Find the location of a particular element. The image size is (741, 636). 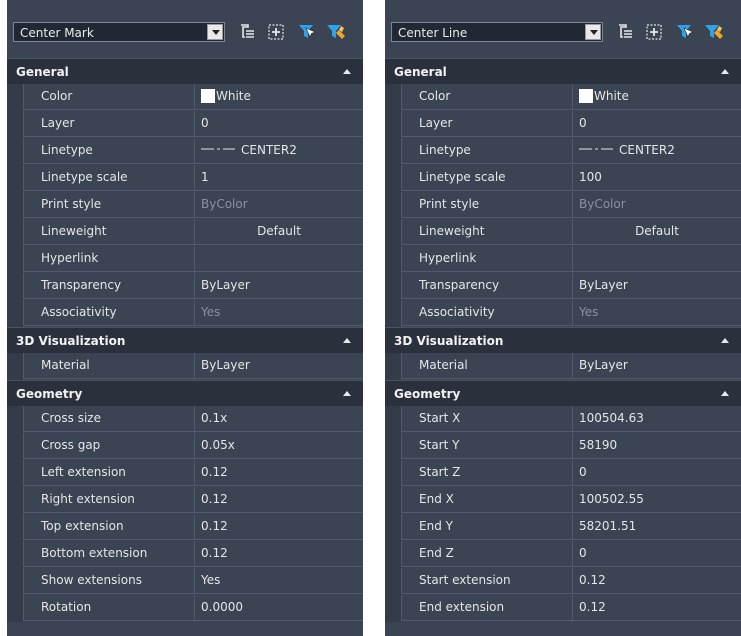

property-row-print-style: Print style ByColor is located at coordinates (185, 205).